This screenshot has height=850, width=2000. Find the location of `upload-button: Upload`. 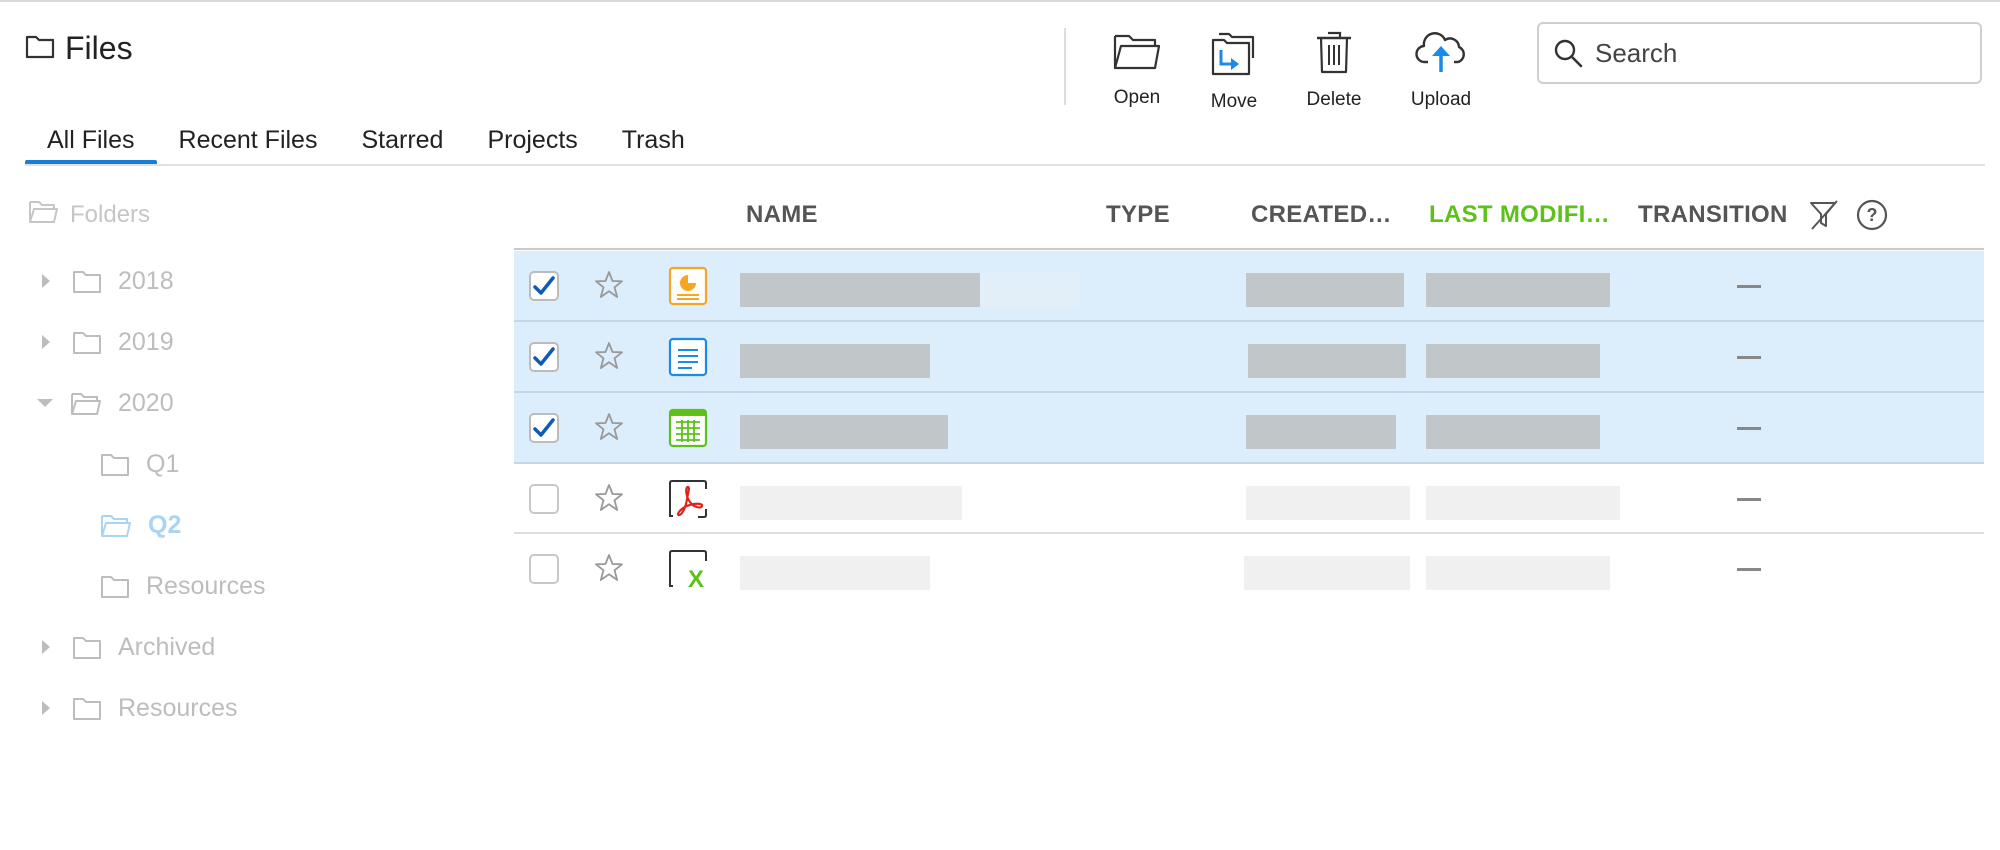

upload-button: Upload is located at coordinates (1441, 70).